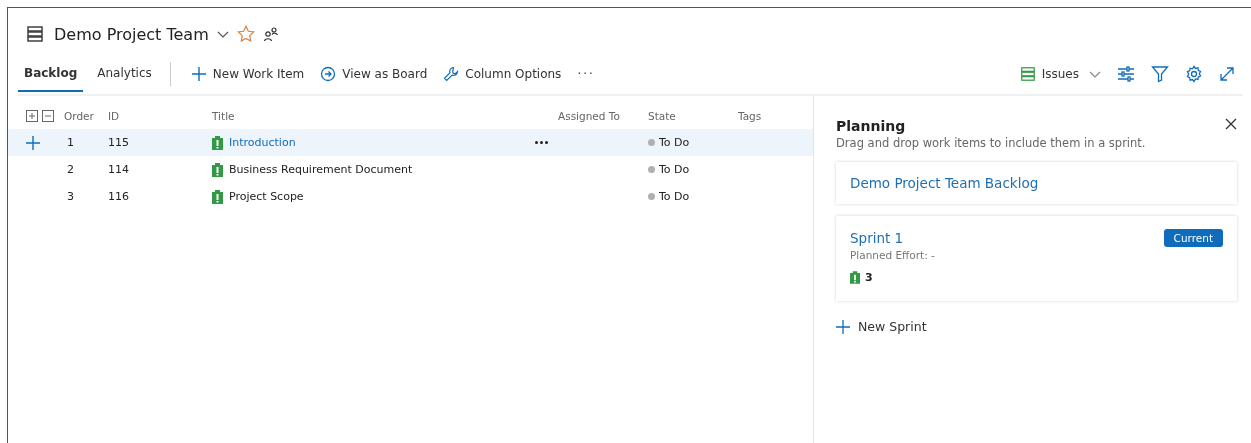 This screenshot has width=1251, height=443. What do you see at coordinates (119, 196) in the screenshot?
I see `table-cell-text: 116` at bounding box center [119, 196].